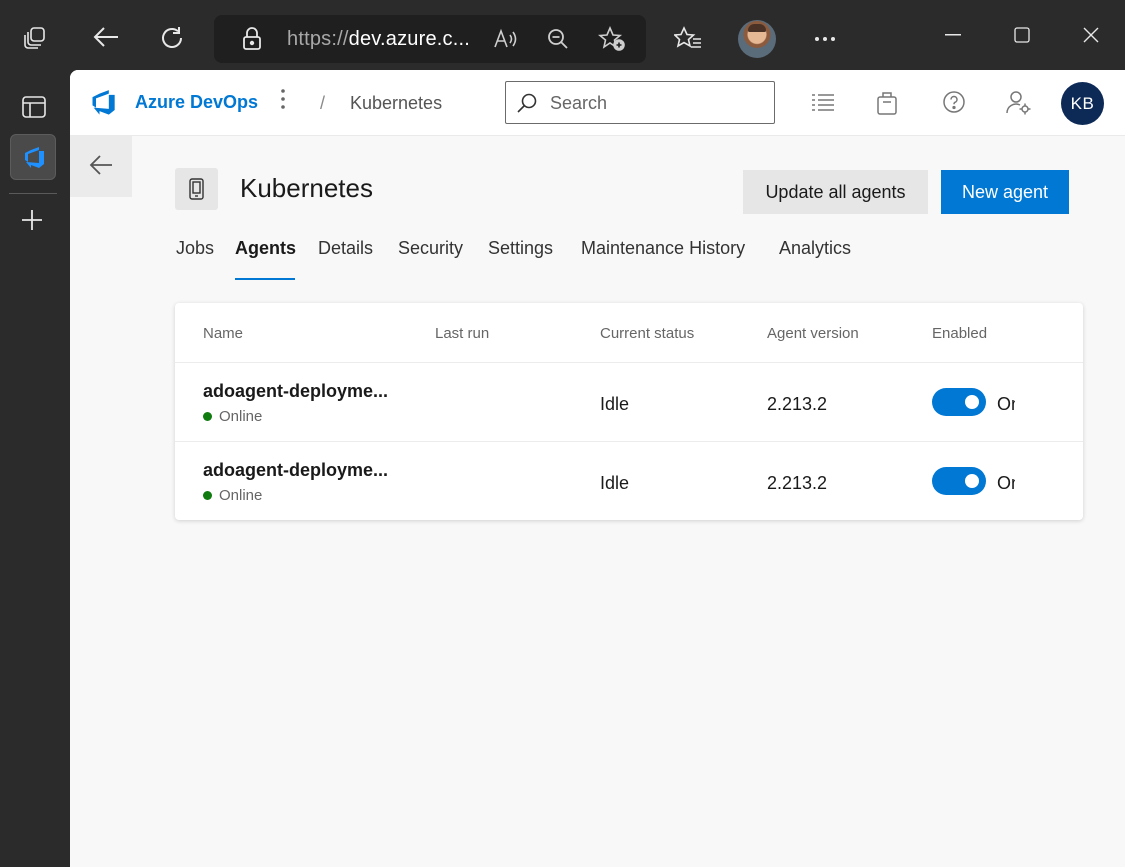 This screenshot has width=1125, height=867. Describe the element at coordinates (32, 220) in the screenshot. I see `new-tab-icon` at that location.